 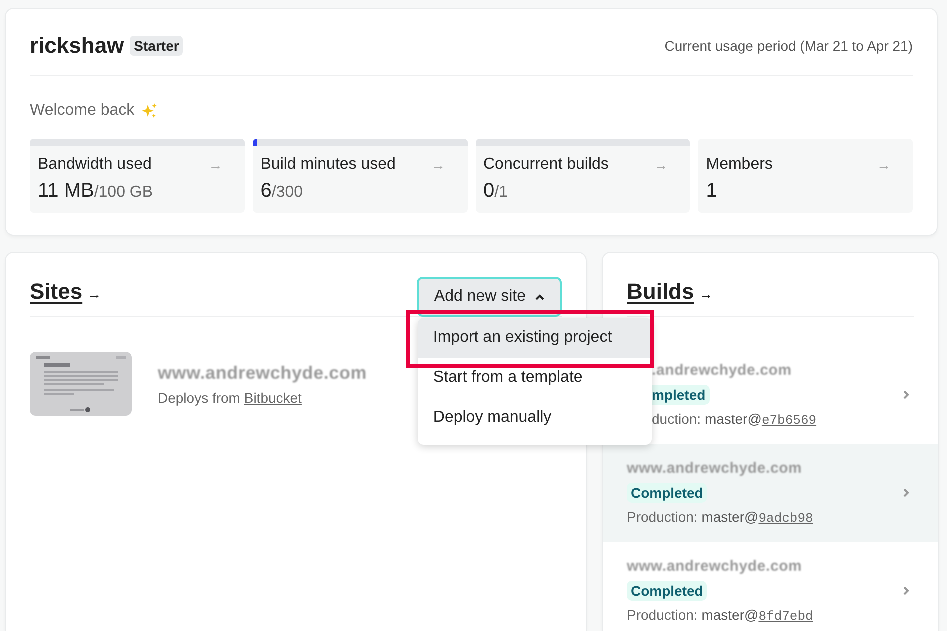 What do you see at coordinates (786, 616) in the screenshot?
I see `commit-link: 8fd7ebd` at bounding box center [786, 616].